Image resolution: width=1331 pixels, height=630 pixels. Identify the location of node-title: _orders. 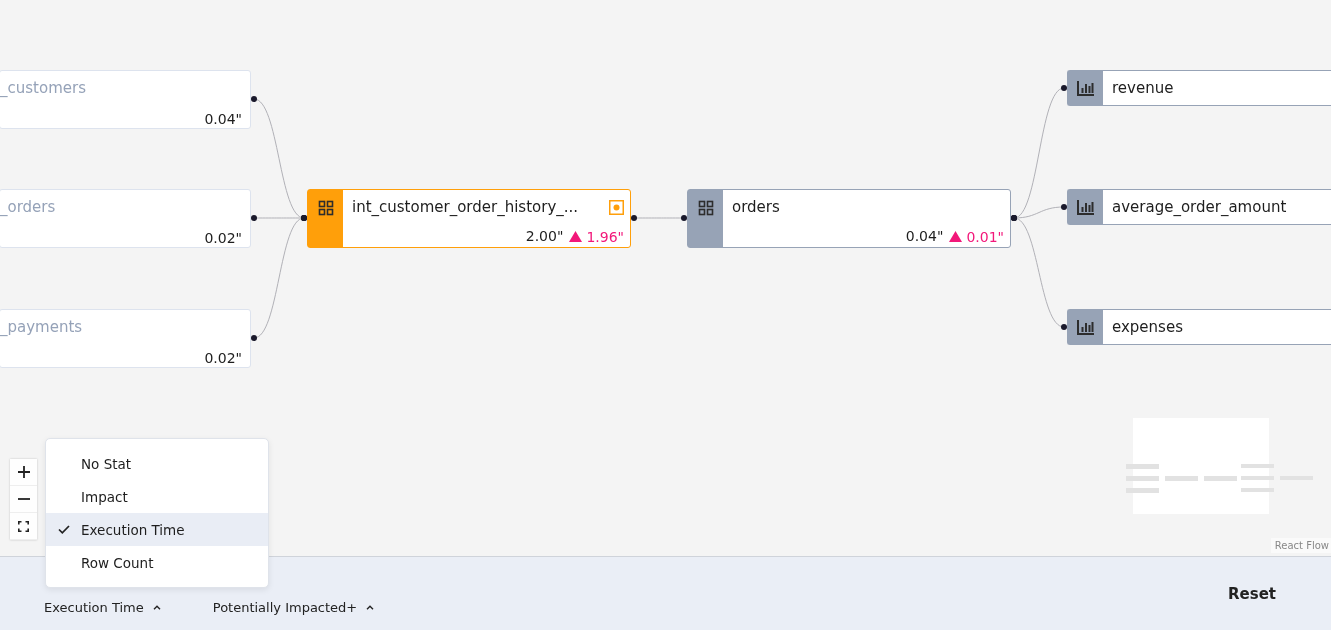
(28, 207).